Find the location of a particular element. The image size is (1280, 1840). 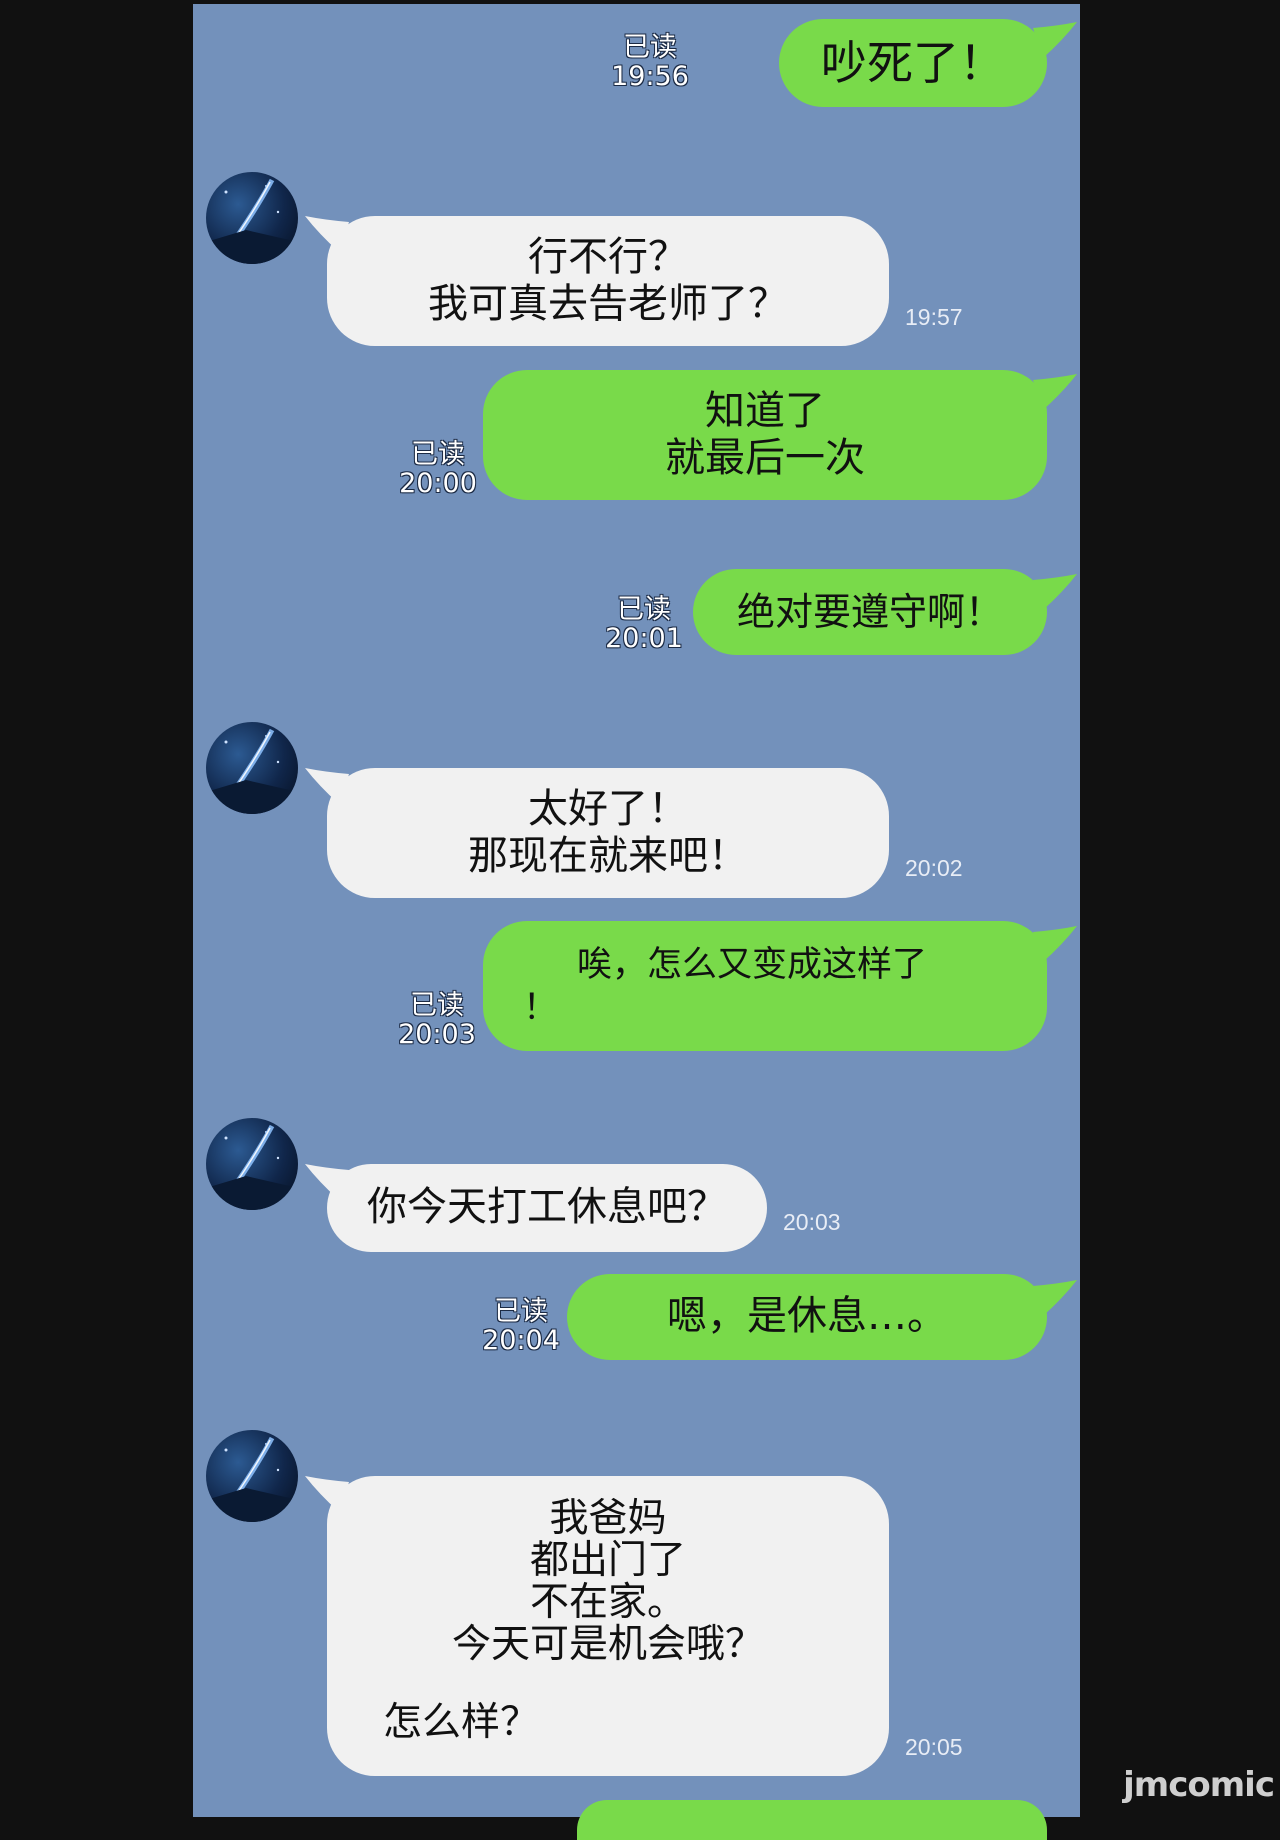

watermark: jmcomic is located at coordinates (1199, 1785).